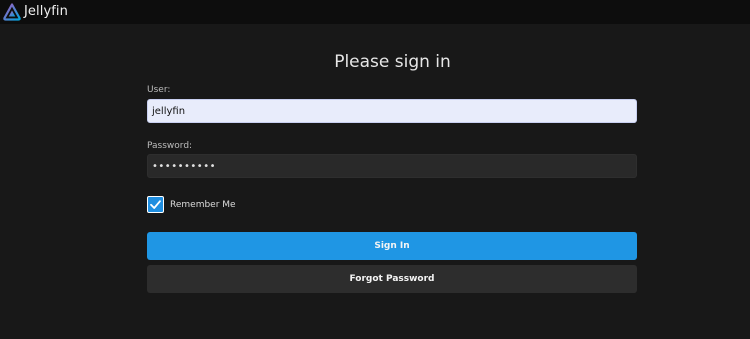  What do you see at coordinates (392, 279) in the screenshot?
I see `forgot-password-button: Forgot Password` at bounding box center [392, 279].